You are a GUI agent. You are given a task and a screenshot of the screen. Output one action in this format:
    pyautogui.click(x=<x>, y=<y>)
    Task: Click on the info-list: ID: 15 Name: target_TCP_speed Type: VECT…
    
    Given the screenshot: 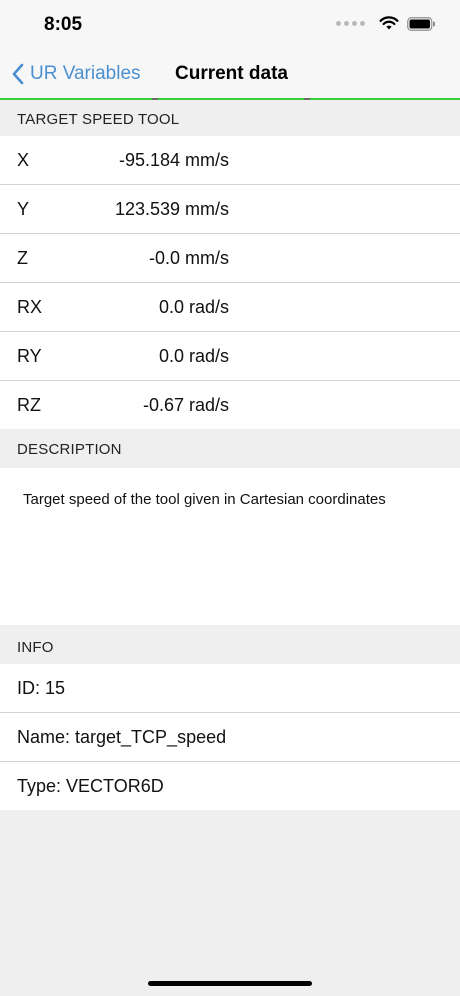 What is the action you would take?
    pyautogui.click(x=230, y=737)
    